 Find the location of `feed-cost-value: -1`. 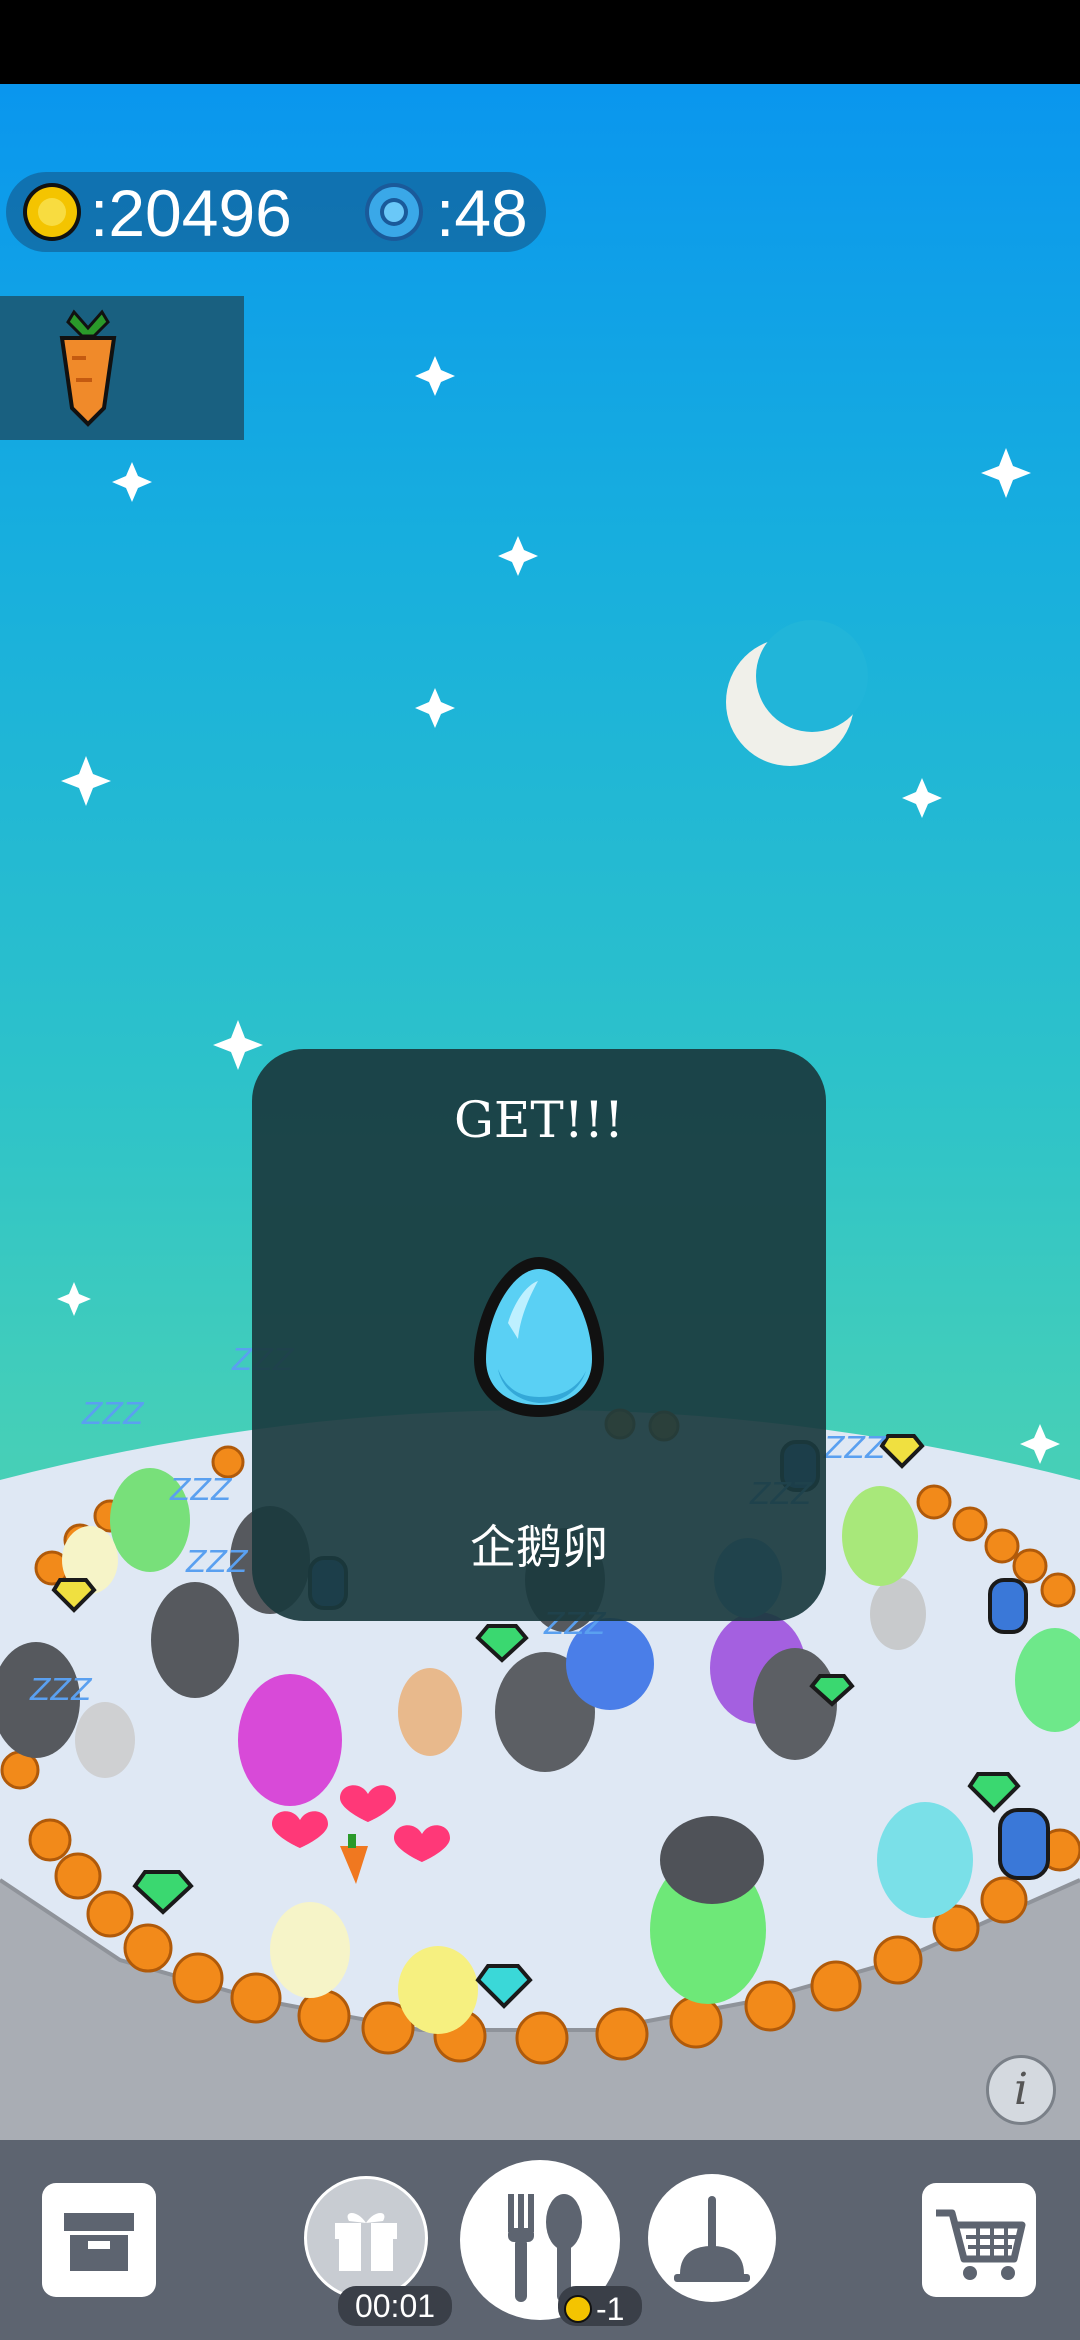

feed-cost-value: -1 is located at coordinates (610, 2308).